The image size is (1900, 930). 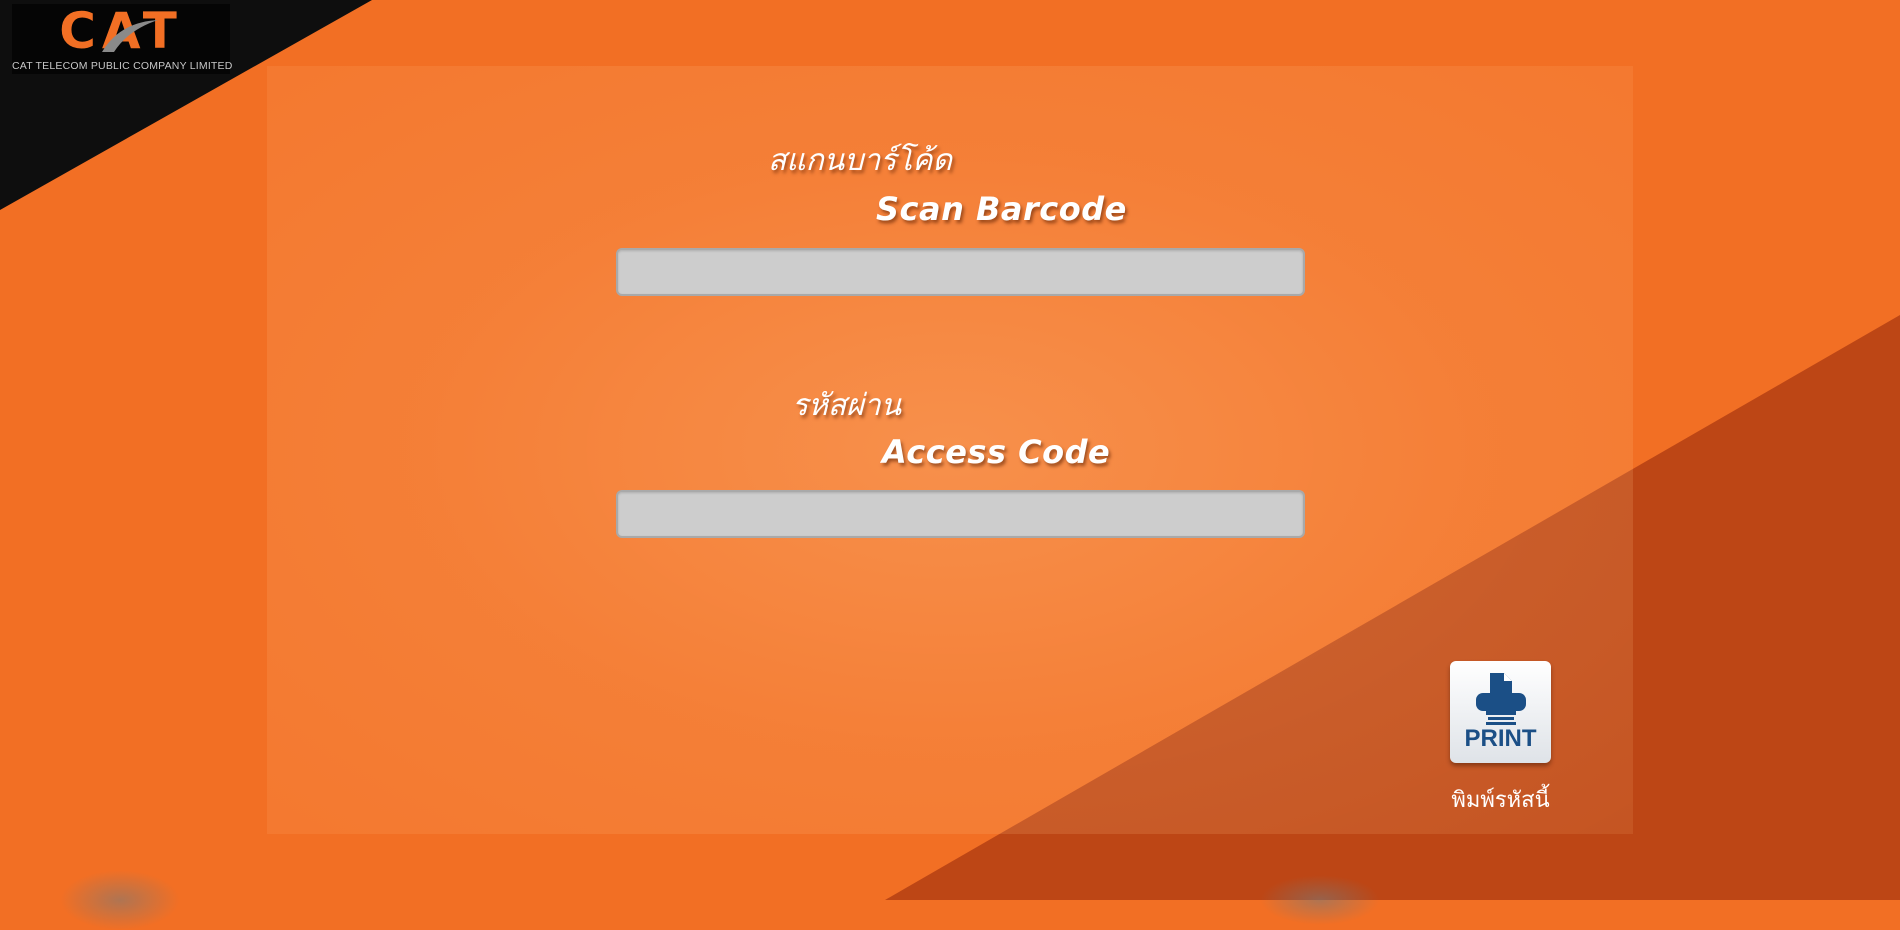 I want to click on company-name: CAT TELECOM PUBLIC COMPANY LIMITED, so click(x=122, y=66).